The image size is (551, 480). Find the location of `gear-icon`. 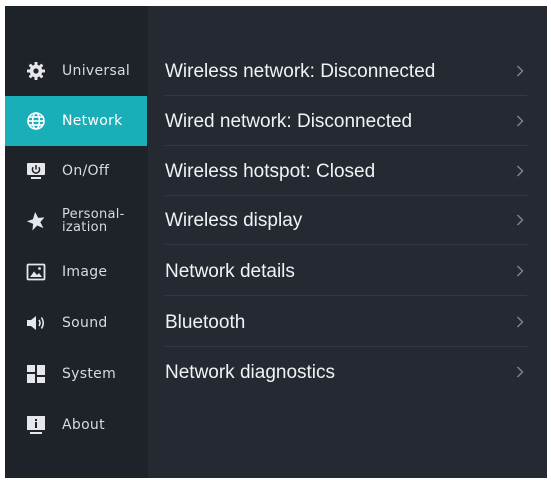

gear-icon is located at coordinates (36, 71).